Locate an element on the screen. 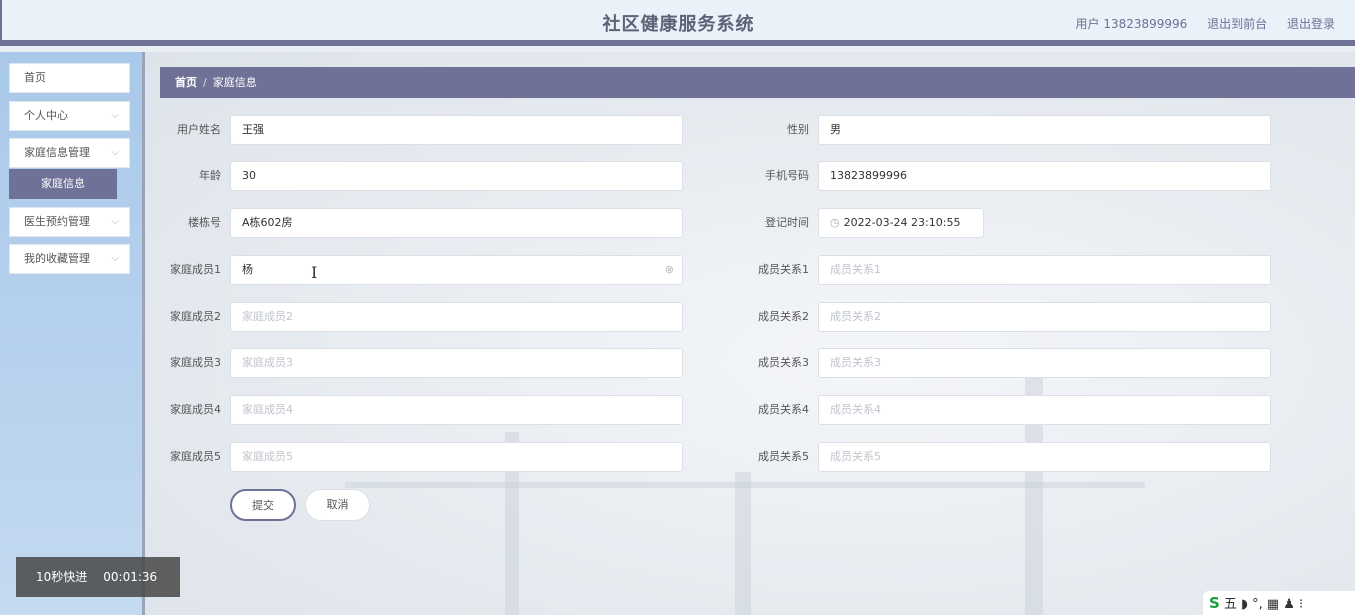  gender-label: 性别 is located at coordinates (798, 129).